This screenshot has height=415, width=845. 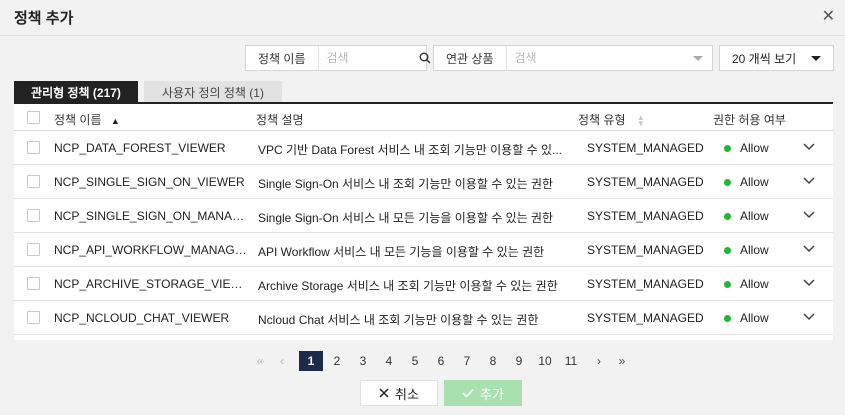 I want to click on cancel-button: 취소, so click(x=399, y=393).